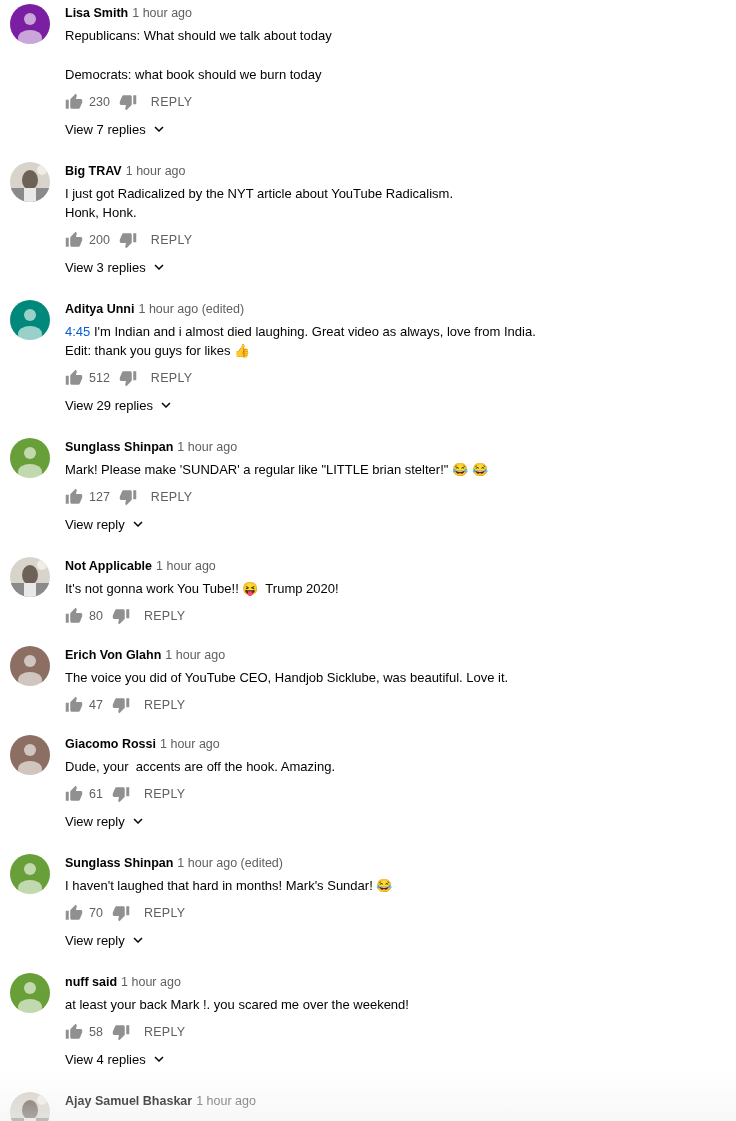  I want to click on like-count: 127, so click(99, 497).